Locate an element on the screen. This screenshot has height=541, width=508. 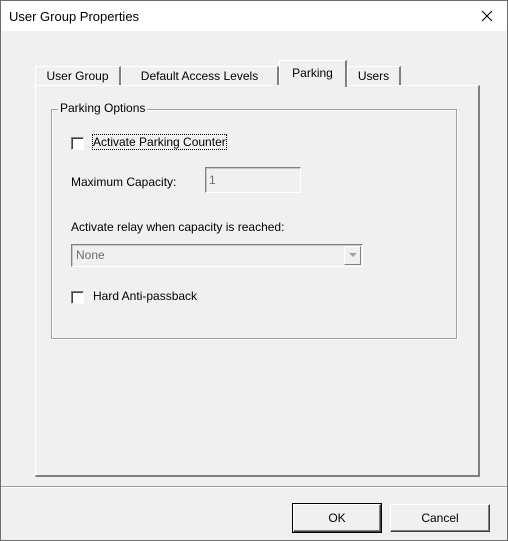
relay-label: Activate relay when capacity is reached: is located at coordinates (178, 227).